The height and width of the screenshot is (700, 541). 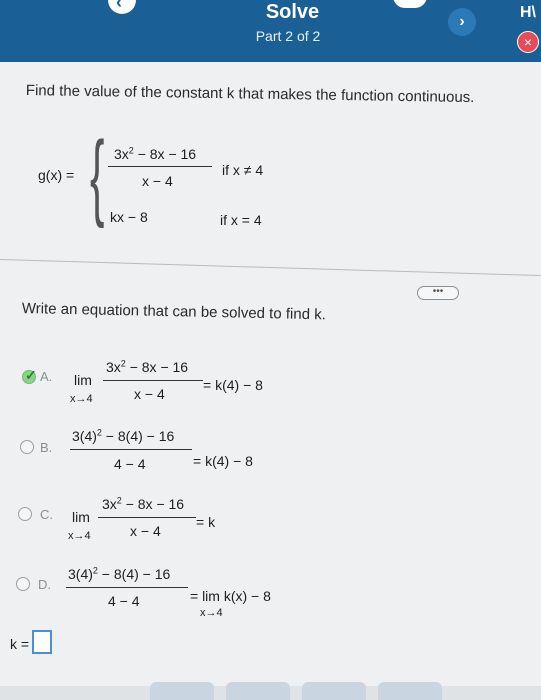 What do you see at coordinates (79, 536) in the screenshot?
I see `option-c-lim-sub: x→4` at bounding box center [79, 536].